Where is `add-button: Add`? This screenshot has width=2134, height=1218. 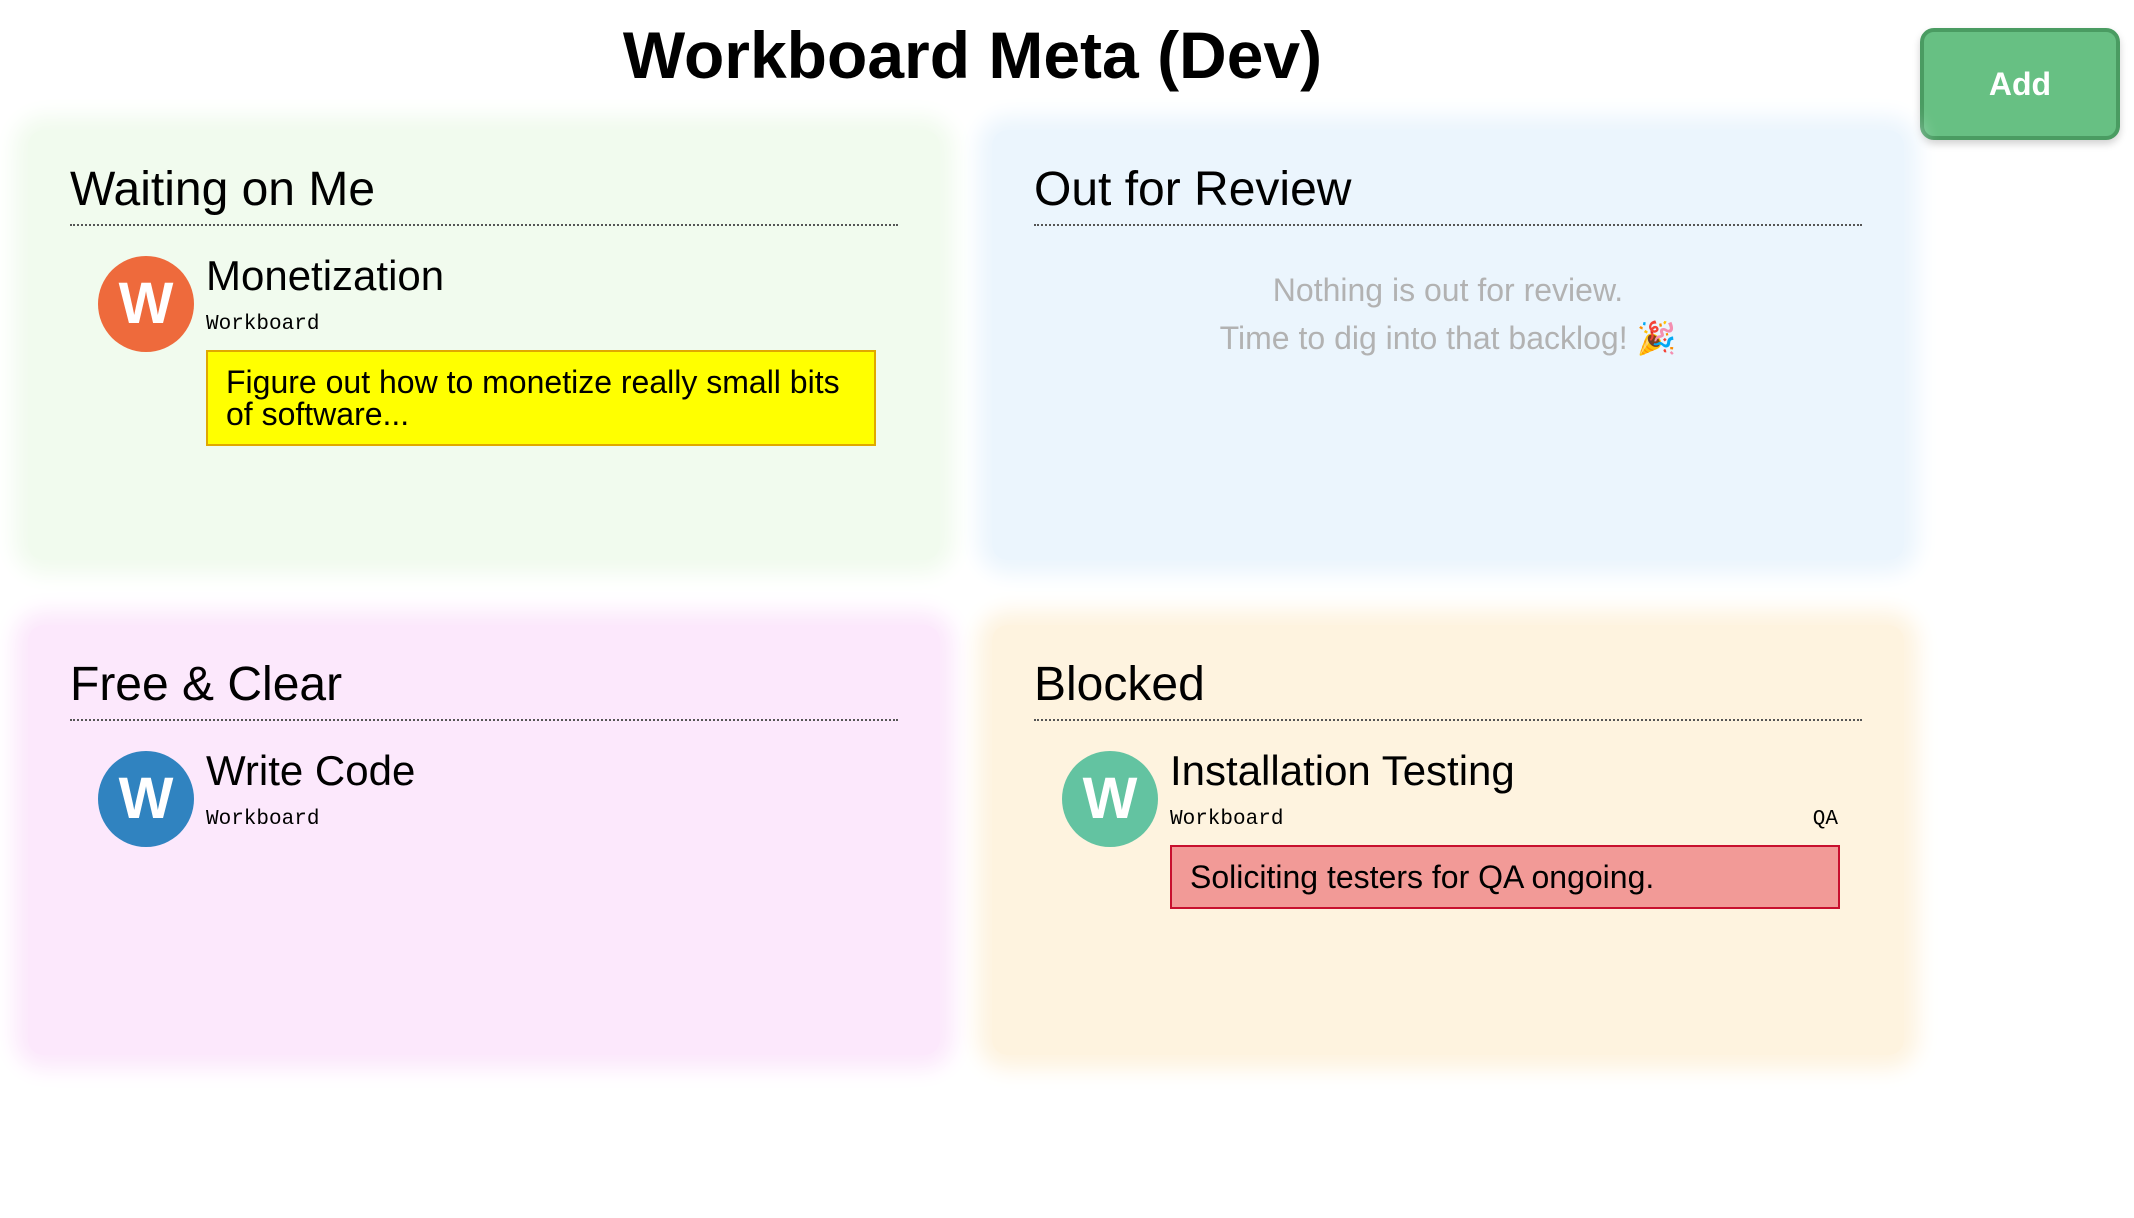 add-button: Add is located at coordinates (2020, 84).